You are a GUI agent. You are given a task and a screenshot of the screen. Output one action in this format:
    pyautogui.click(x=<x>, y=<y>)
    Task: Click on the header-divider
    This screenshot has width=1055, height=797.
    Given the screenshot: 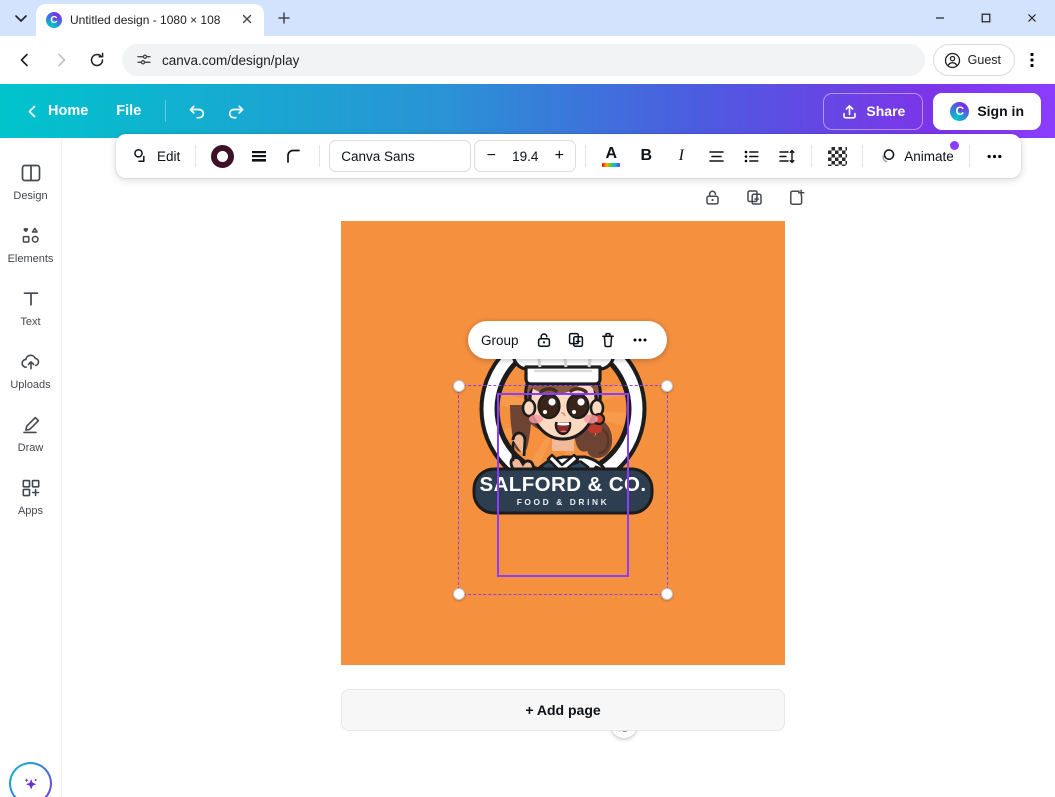 What is the action you would take?
    pyautogui.click(x=166, y=111)
    